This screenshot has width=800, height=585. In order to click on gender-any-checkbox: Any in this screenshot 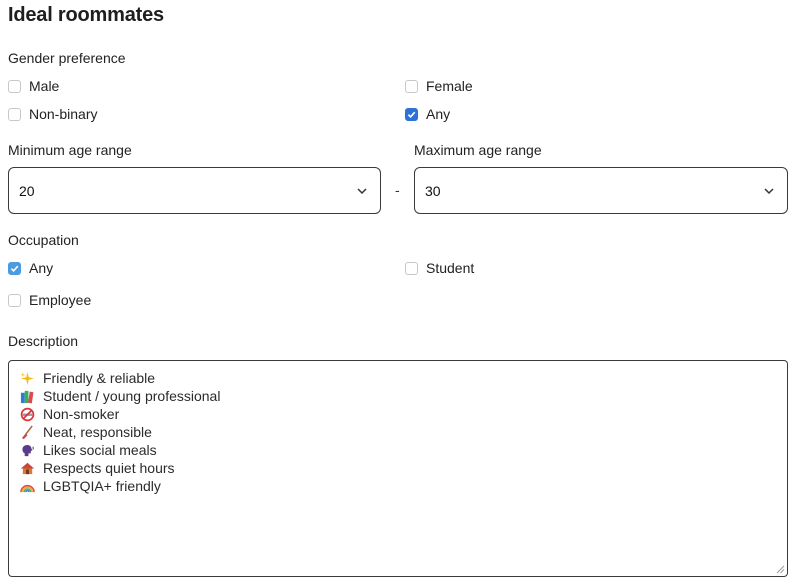, I will do `click(427, 114)`.